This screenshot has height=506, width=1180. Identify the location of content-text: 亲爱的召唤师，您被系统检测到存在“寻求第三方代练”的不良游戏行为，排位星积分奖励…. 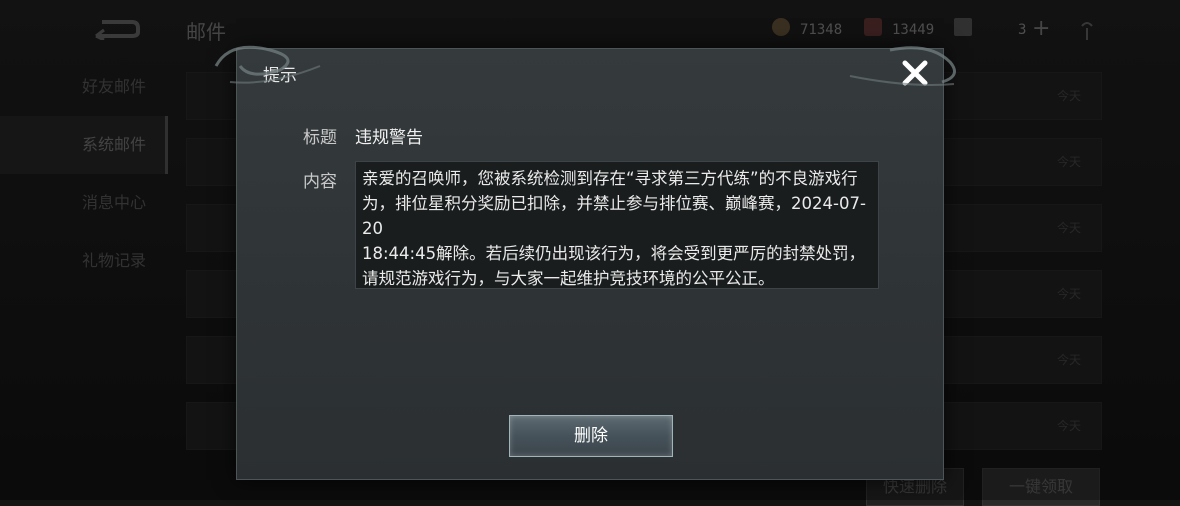
(614, 228).